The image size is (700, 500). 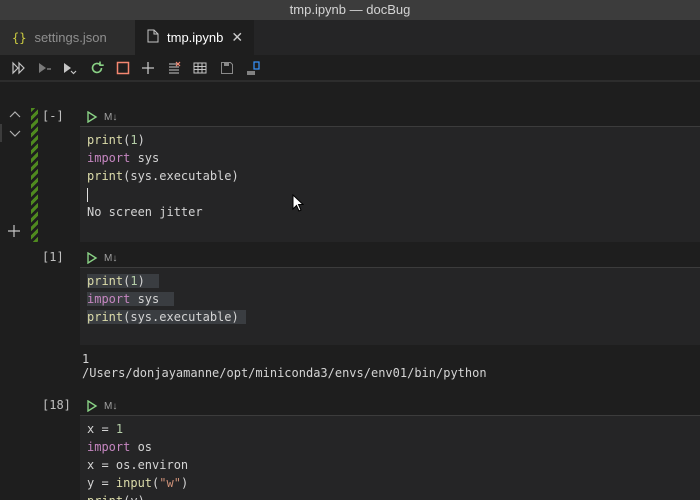 I want to click on execution-count: [1], so click(x=53, y=257).